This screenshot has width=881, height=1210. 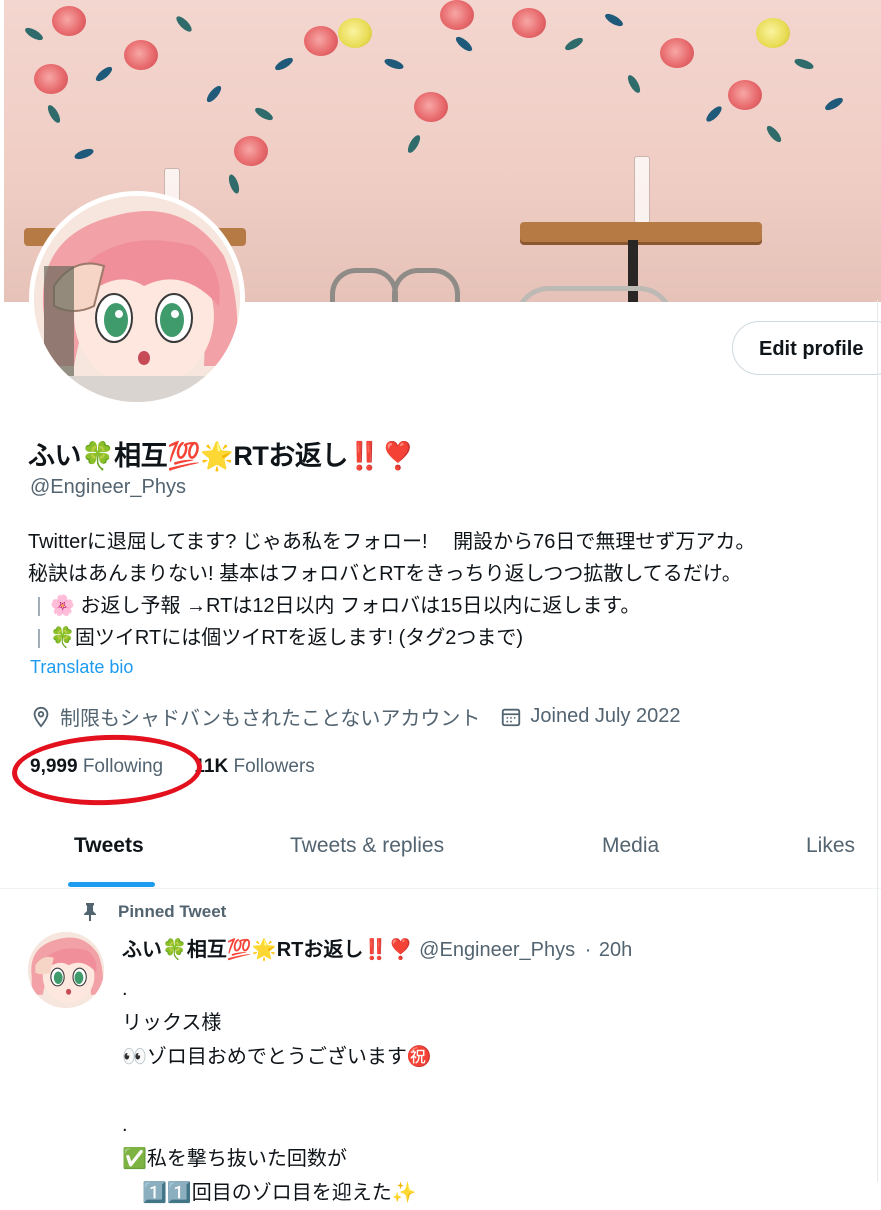 What do you see at coordinates (806, 348) in the screenshot?
I see `edit-profile-button: Edit profile` at bounding box center [806, 348].